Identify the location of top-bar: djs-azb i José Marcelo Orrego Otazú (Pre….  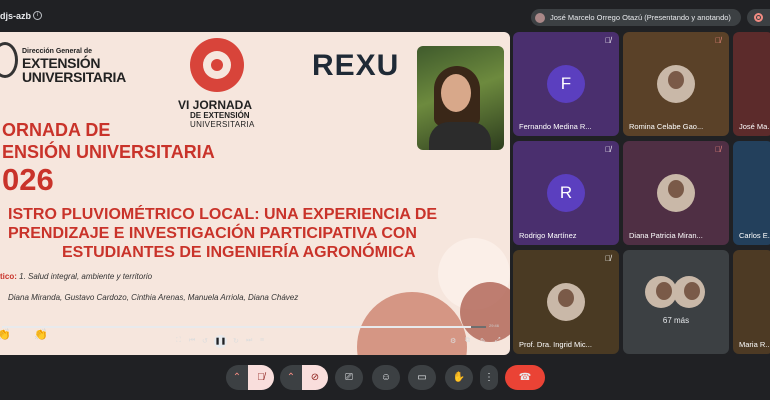
(385, 16).